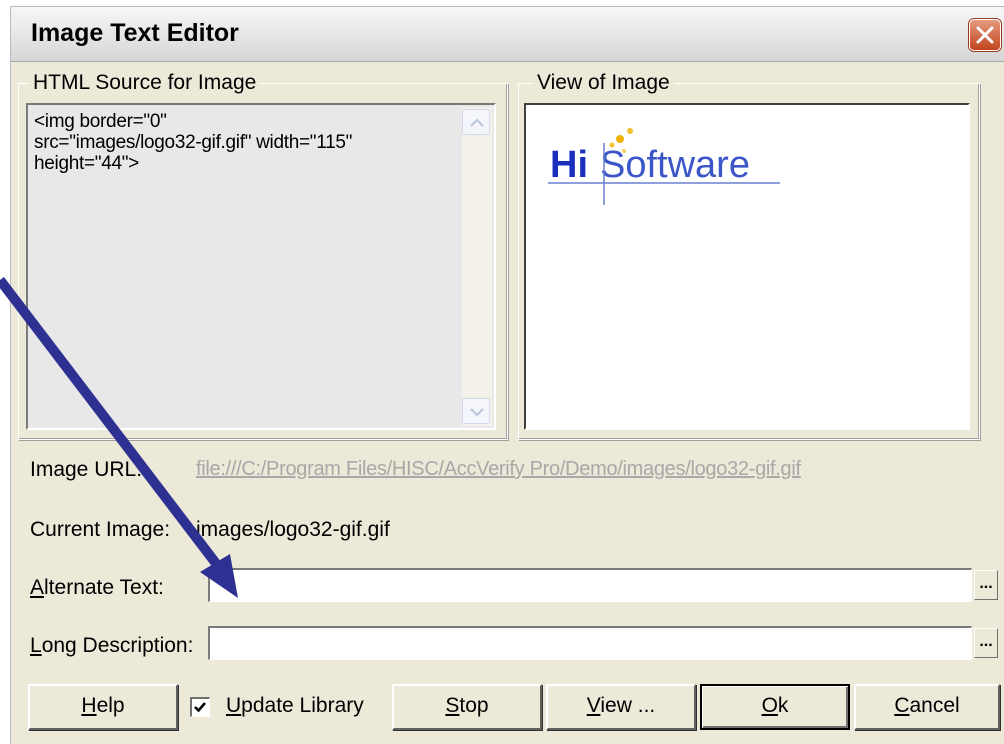  I want to click on alternate-text-label: Alternate Text:, so click(97, 588).